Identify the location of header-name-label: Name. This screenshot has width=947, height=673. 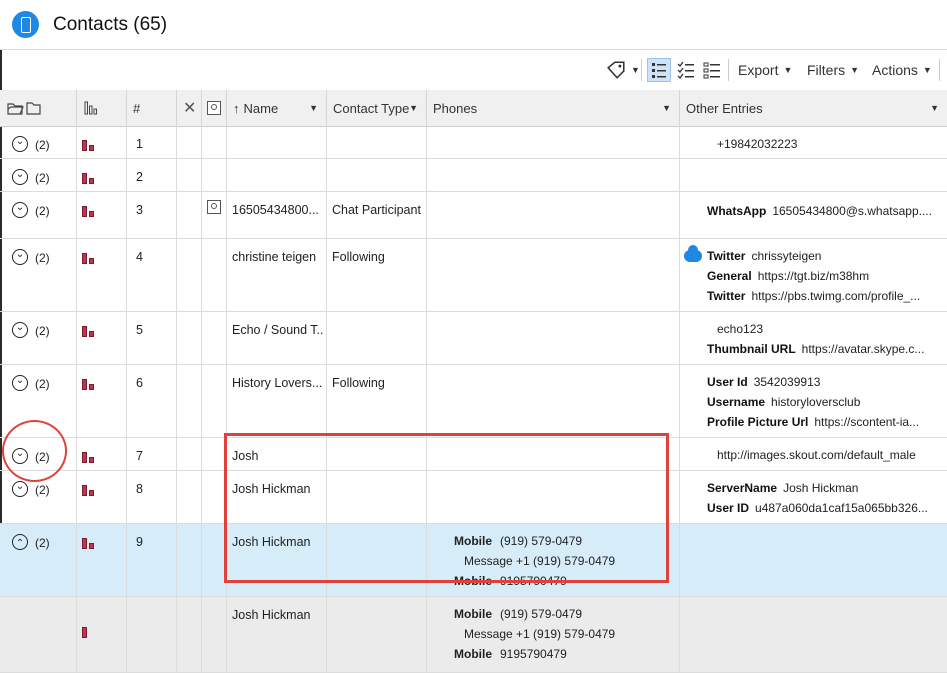
(261, 108).